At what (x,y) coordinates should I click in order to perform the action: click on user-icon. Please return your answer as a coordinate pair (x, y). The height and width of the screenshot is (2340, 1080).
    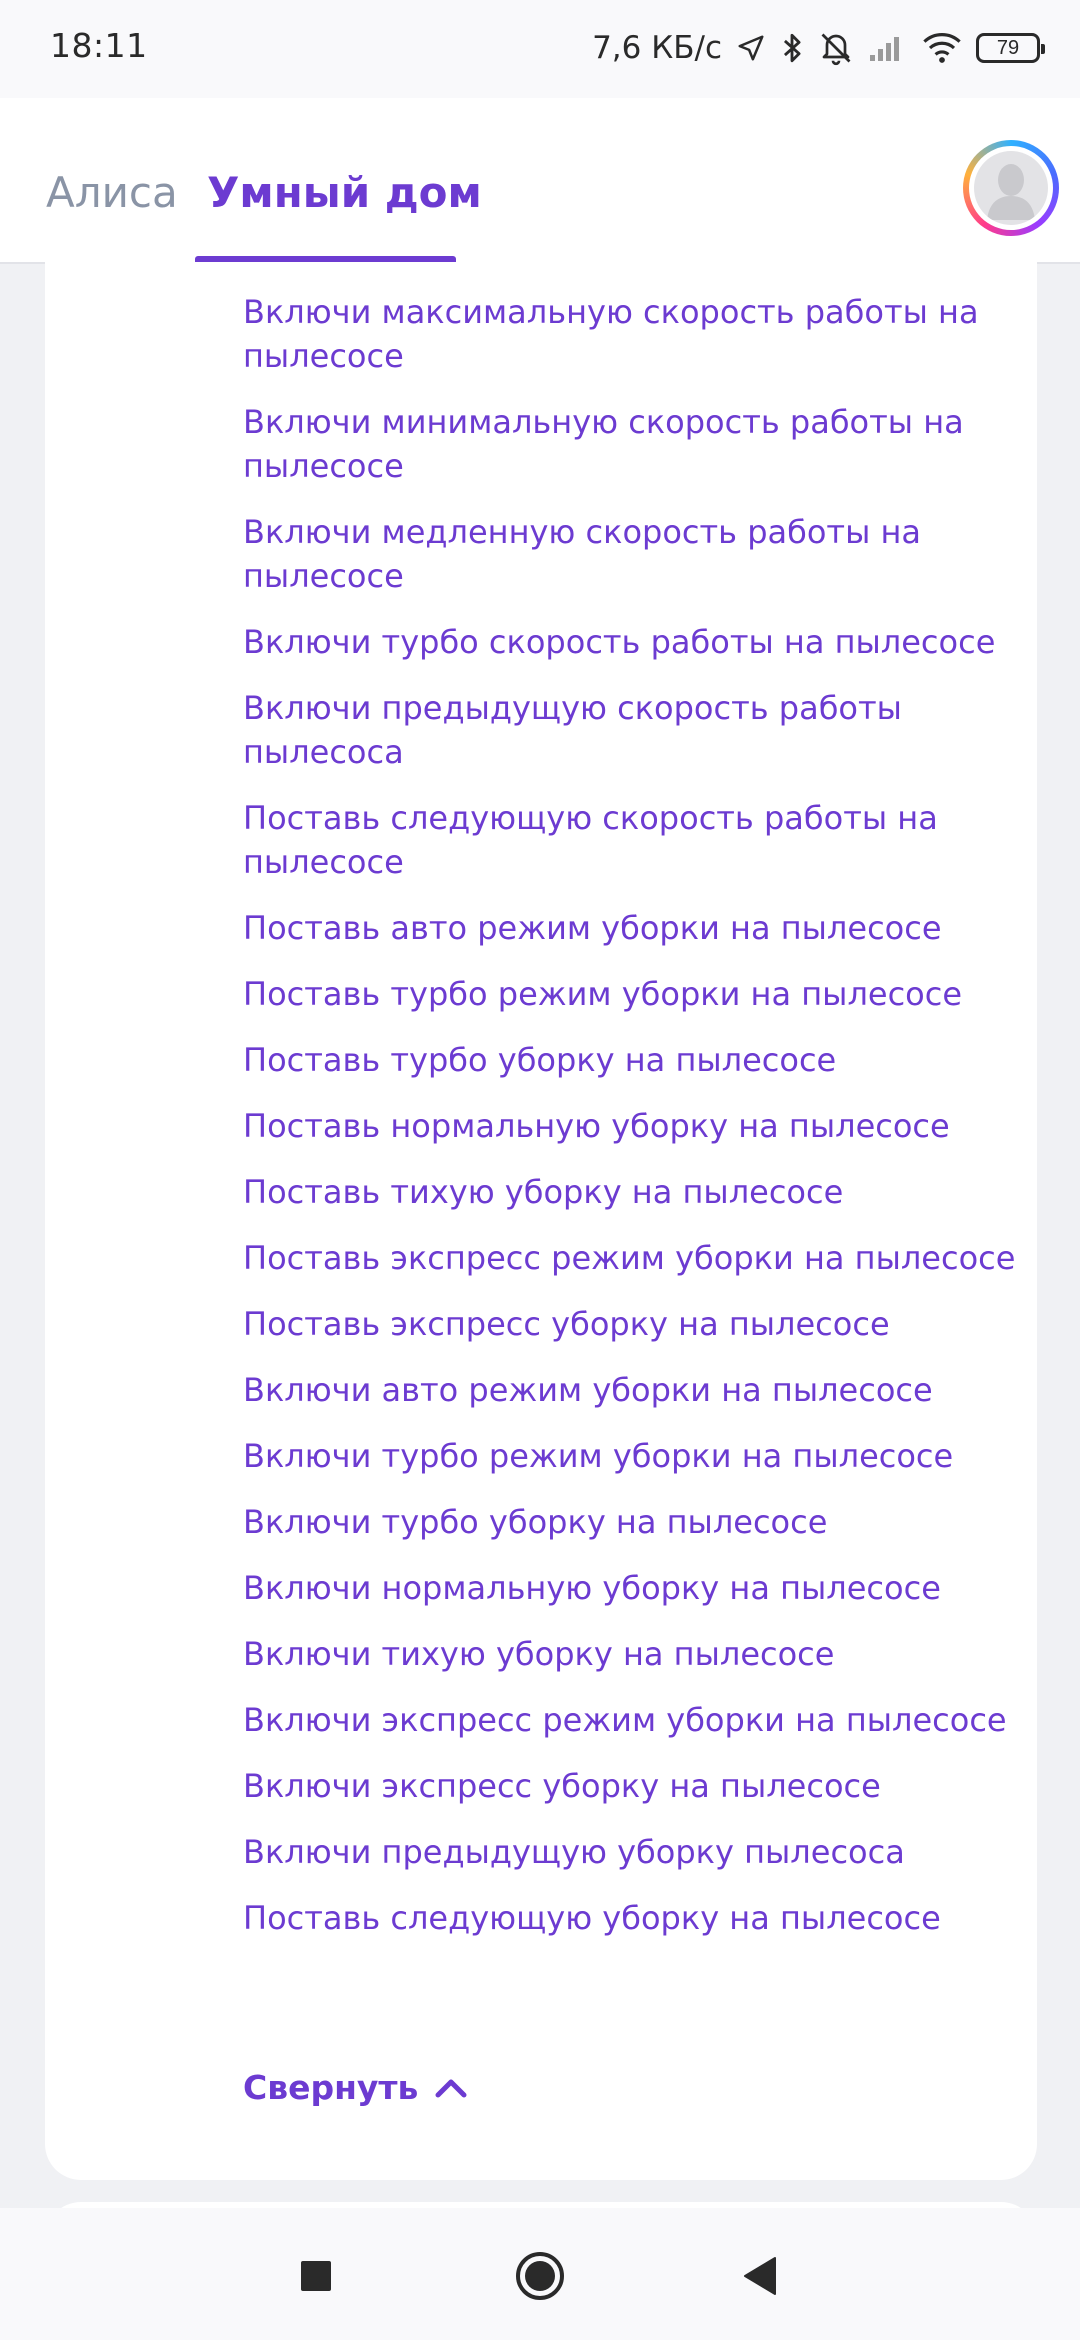
    Looking at the image, I should click on (1011, 188).